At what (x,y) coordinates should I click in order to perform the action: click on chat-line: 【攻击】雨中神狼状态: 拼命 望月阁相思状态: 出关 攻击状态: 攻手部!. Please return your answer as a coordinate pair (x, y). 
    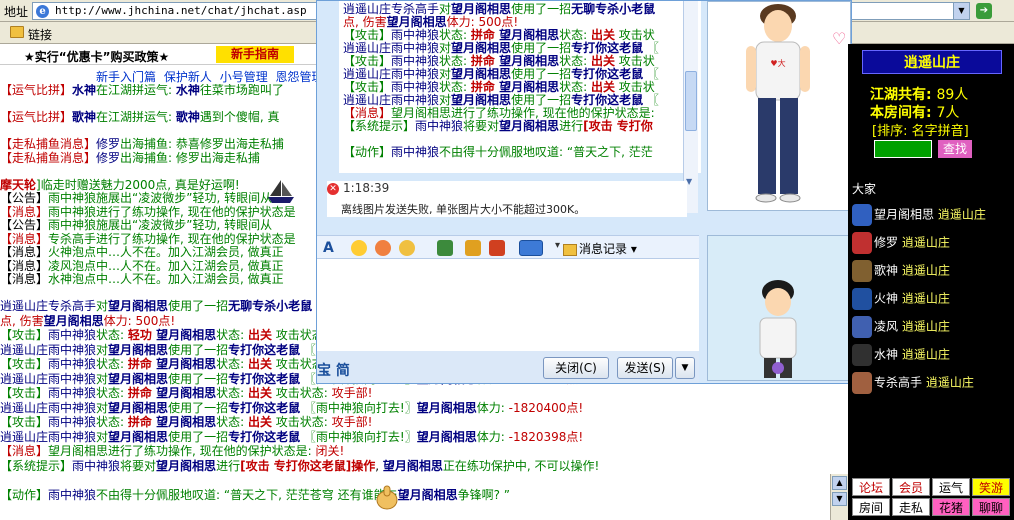
    Looking at the image, I should click on (186, 393).